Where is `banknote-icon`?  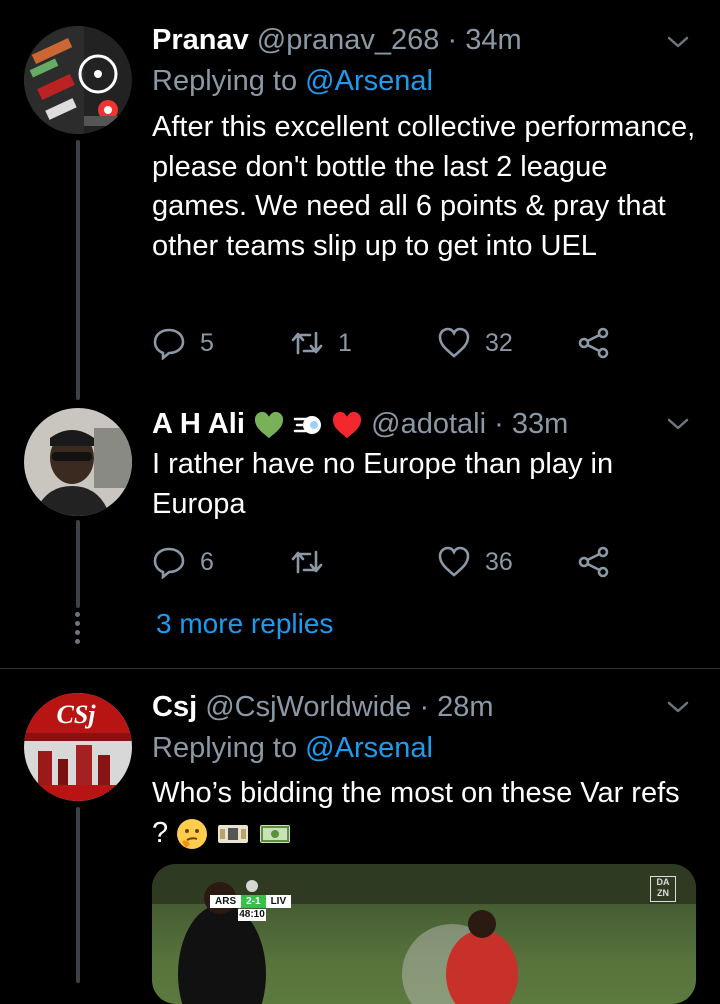 banknote-icon is located at coordinates (233, 833).